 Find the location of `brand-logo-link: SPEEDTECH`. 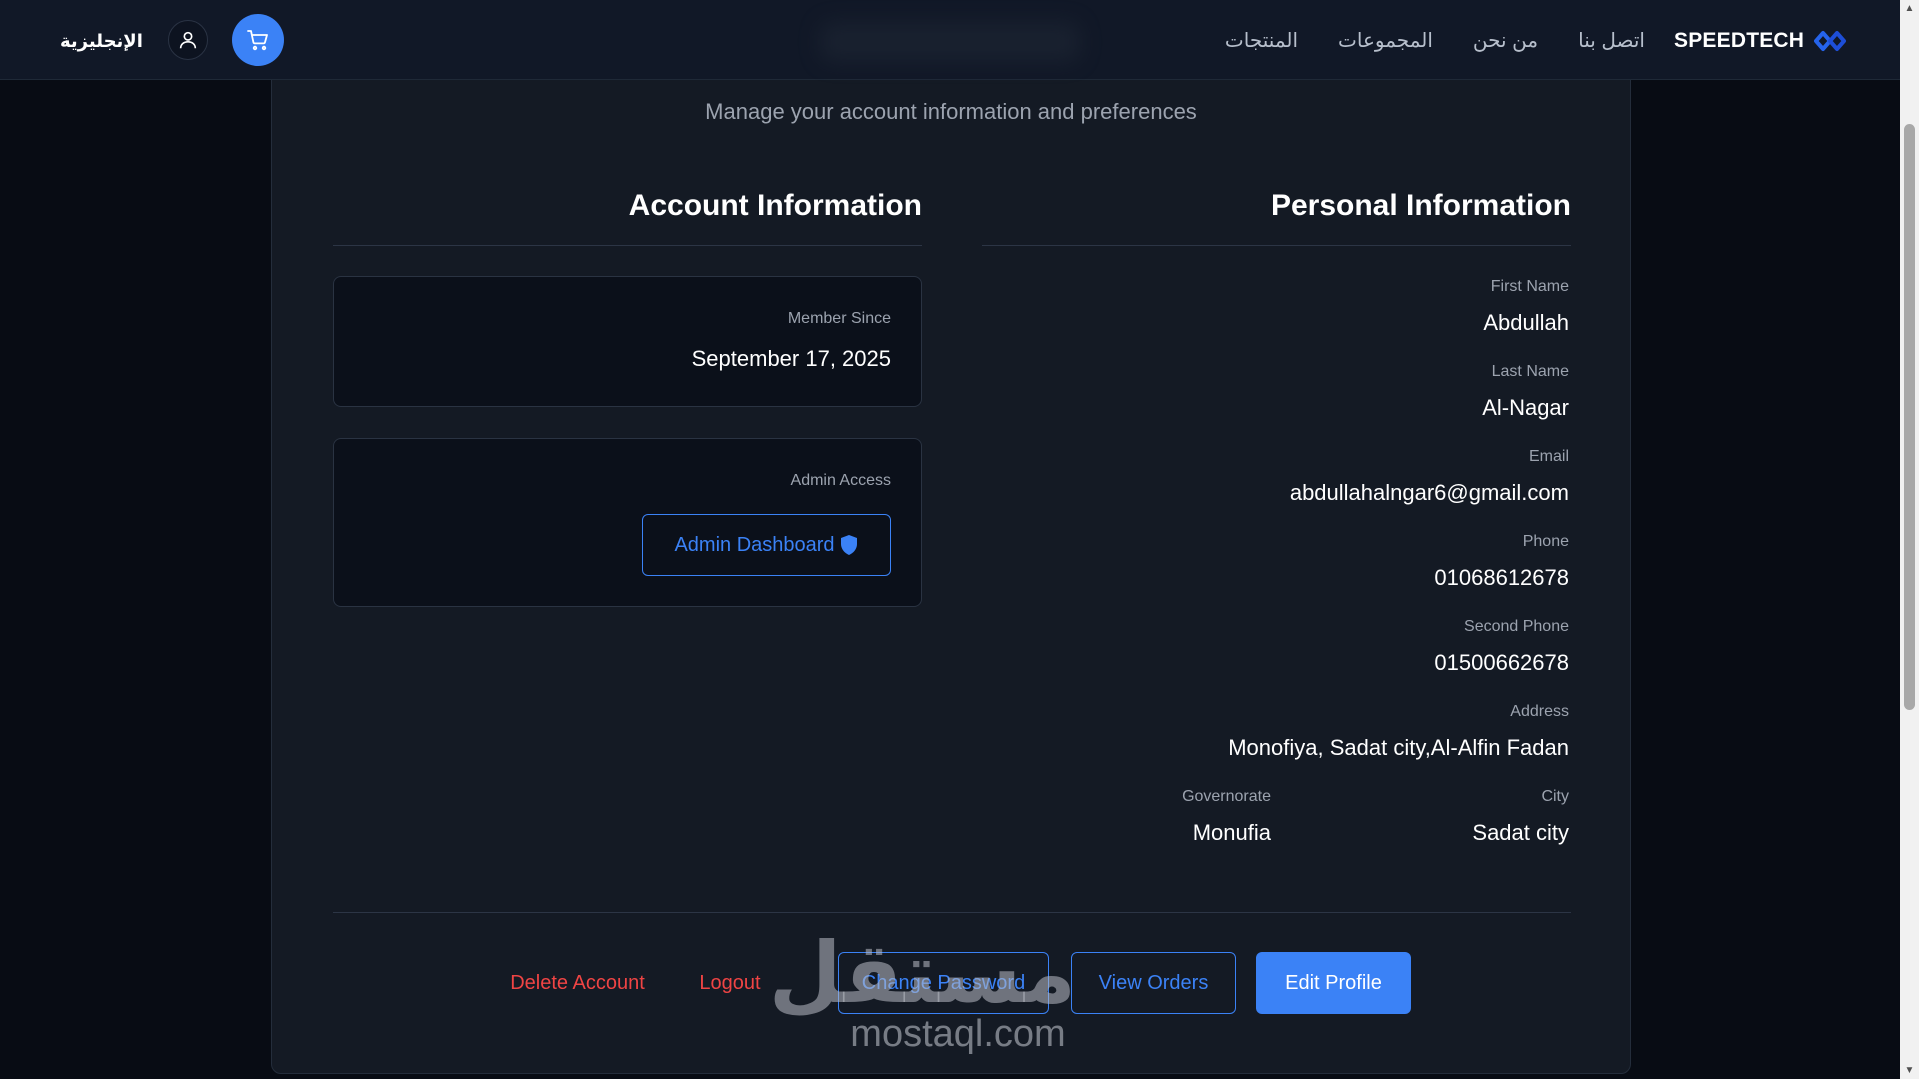

brand-logo-link: SPEEDTECH is located at coordinates (1761, 41).